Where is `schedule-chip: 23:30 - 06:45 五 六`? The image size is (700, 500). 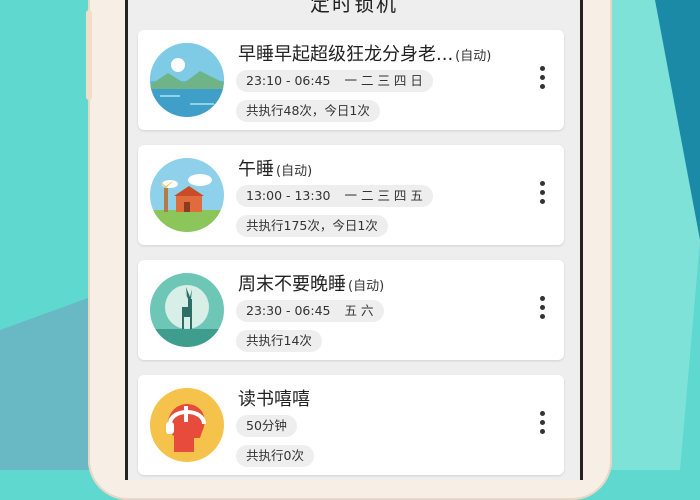 schedule-chip: 23:30 - 06:45 五 六 is located at coordinates (310, 311).